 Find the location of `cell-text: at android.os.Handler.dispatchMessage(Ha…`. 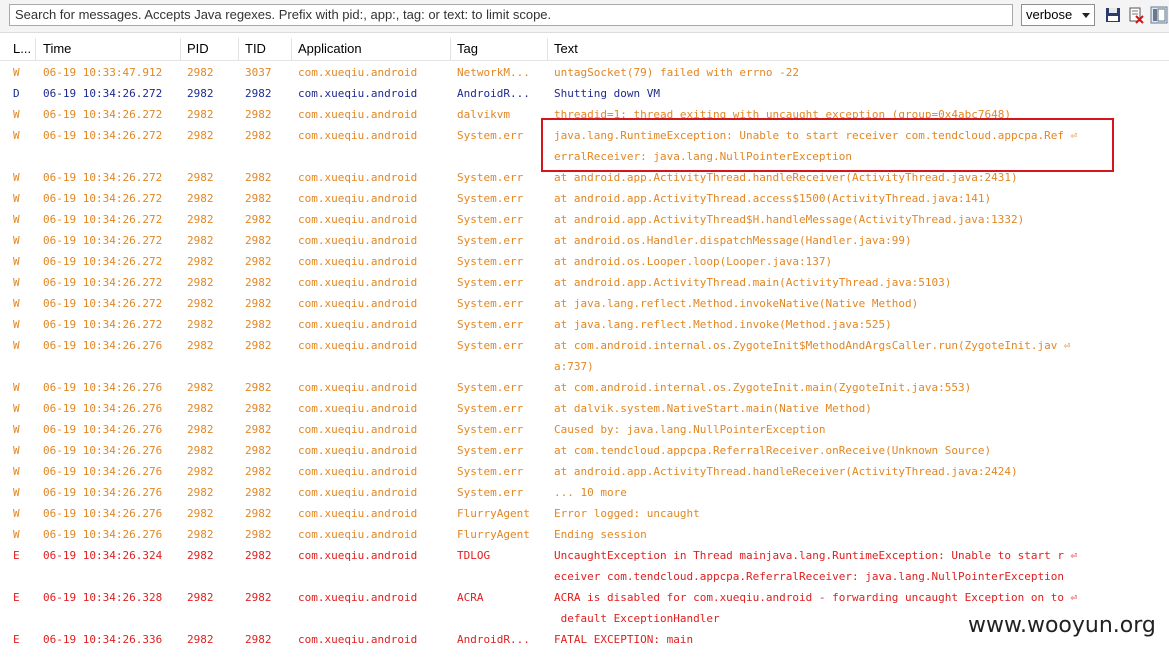

cell-text: at android.os.Handler.dispatchMessage(Ha… is located at coordinates (733, 240).